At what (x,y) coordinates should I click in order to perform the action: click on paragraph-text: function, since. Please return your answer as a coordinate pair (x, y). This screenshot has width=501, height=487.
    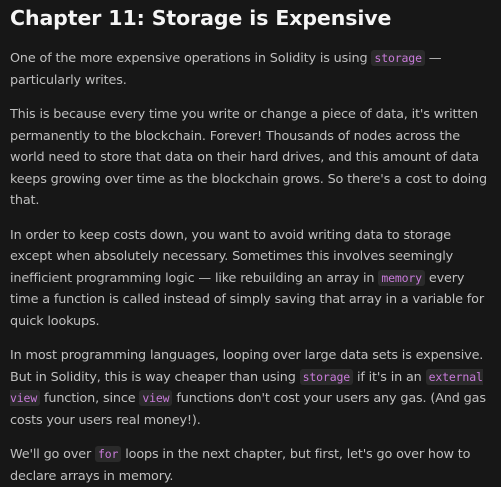
    Looking at the image, I should click on (90, 398).